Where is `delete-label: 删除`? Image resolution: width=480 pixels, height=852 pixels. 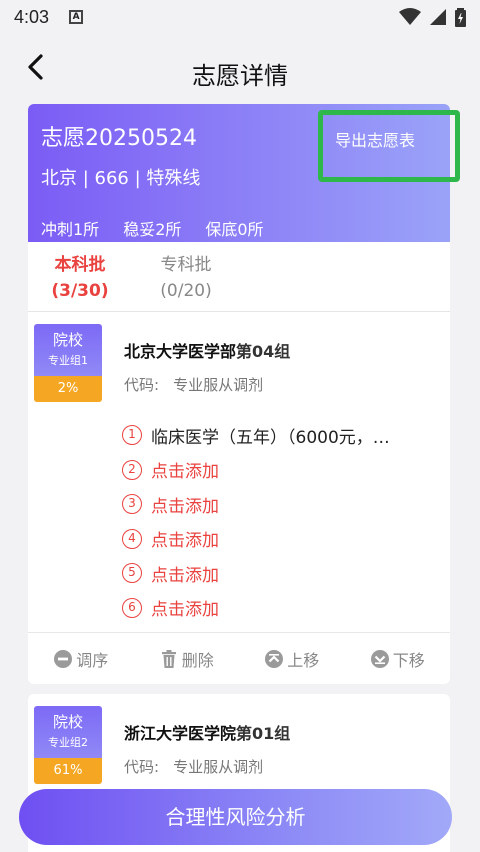
delete-label: 删除 is located at coordinates (197, 660).